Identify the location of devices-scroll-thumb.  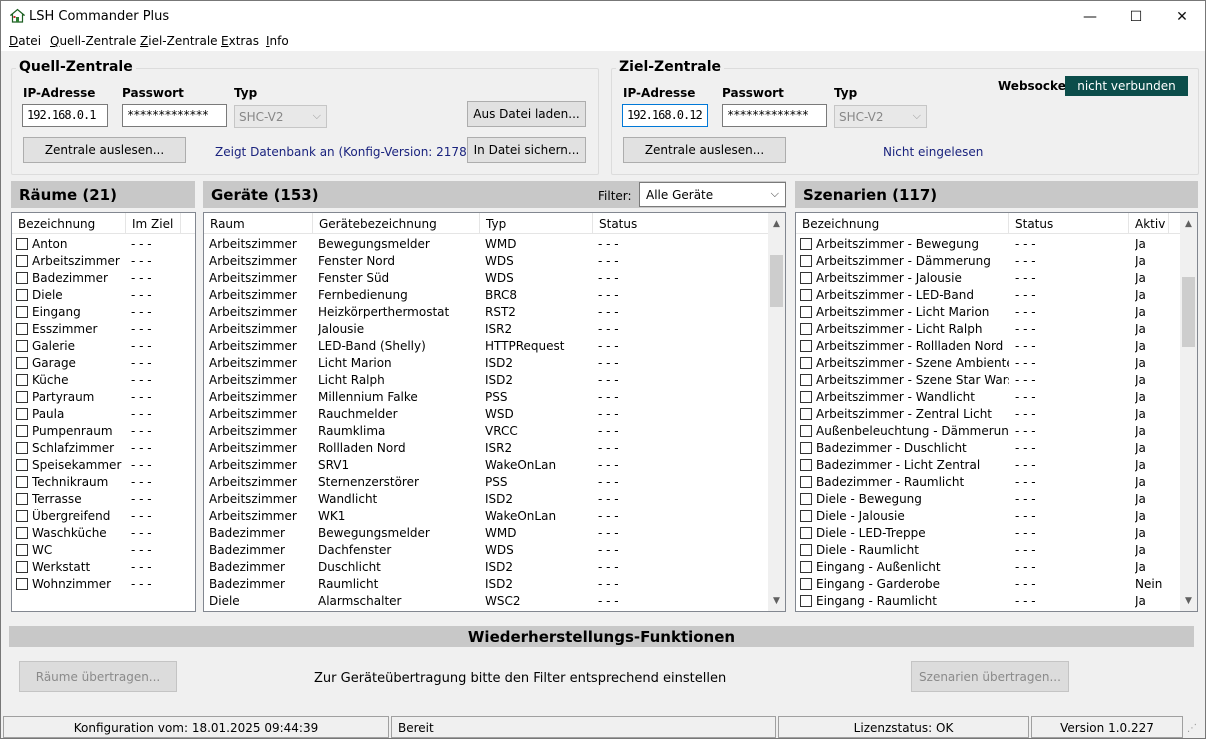
(776, 281).